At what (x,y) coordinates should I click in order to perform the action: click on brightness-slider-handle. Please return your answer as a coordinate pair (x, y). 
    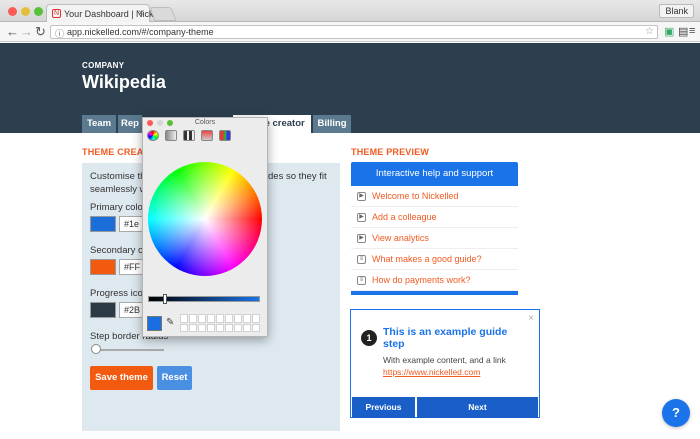
    Looking at the image, I should click on (165, 299).